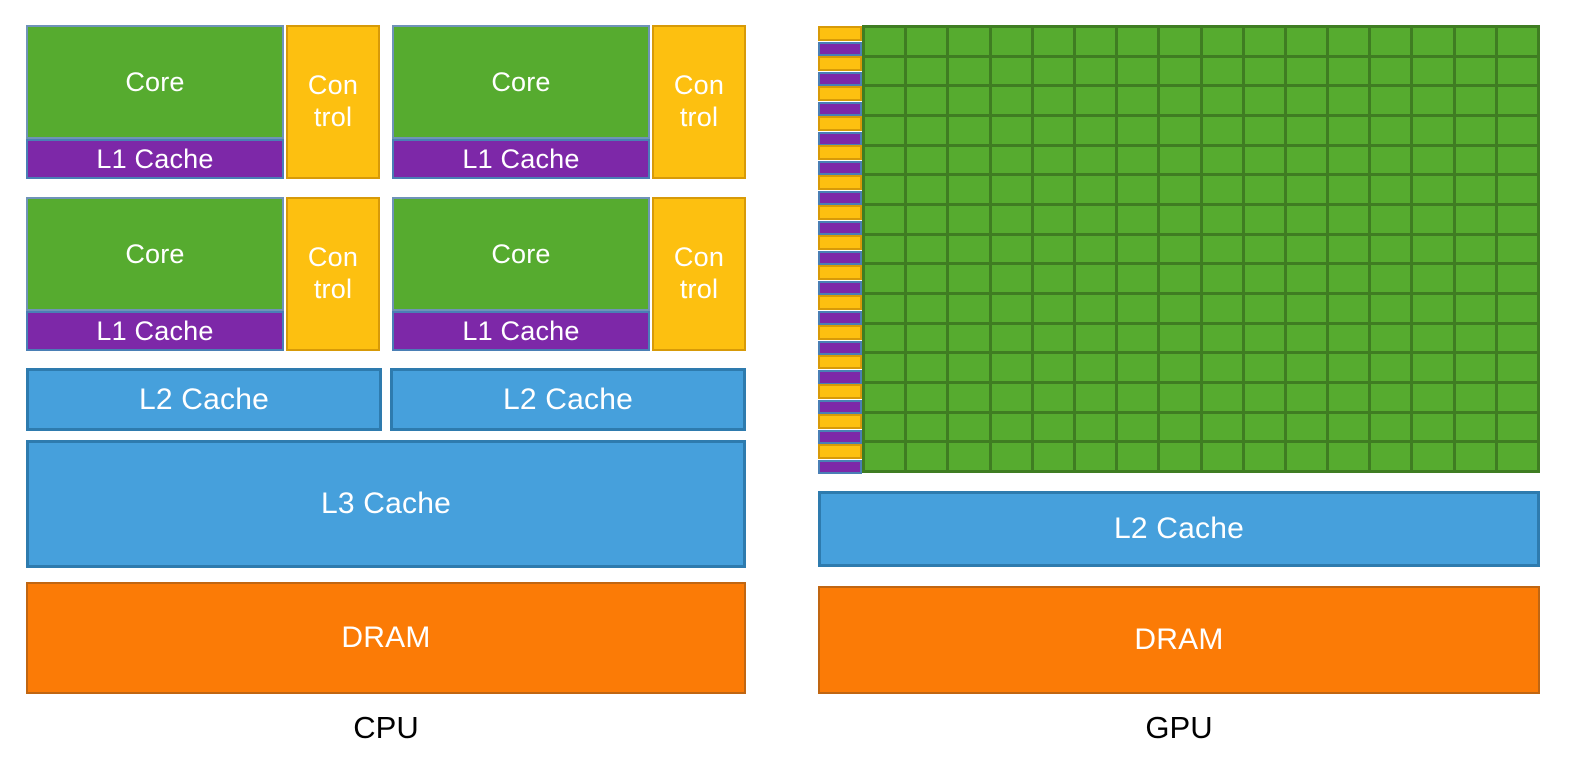 The width and height of the screenshot is (1576, 770). Describe the element at coordinates (1179, 528) in the screenshot. I see `gpu-l2-cache-label: L2 Cache` at that location.